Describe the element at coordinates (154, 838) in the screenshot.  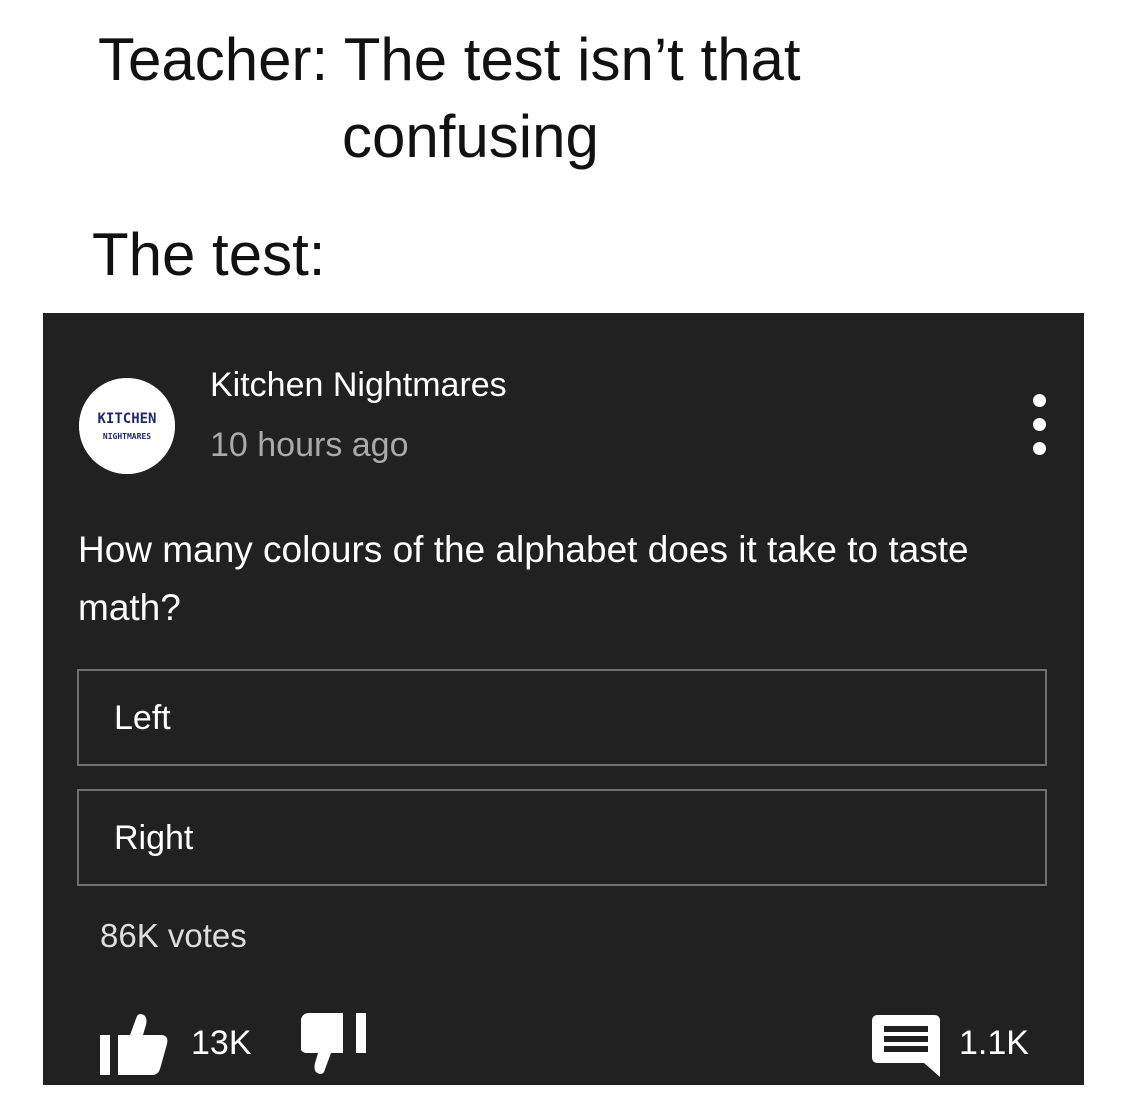
I see `poll-option-label: Right` at that location.